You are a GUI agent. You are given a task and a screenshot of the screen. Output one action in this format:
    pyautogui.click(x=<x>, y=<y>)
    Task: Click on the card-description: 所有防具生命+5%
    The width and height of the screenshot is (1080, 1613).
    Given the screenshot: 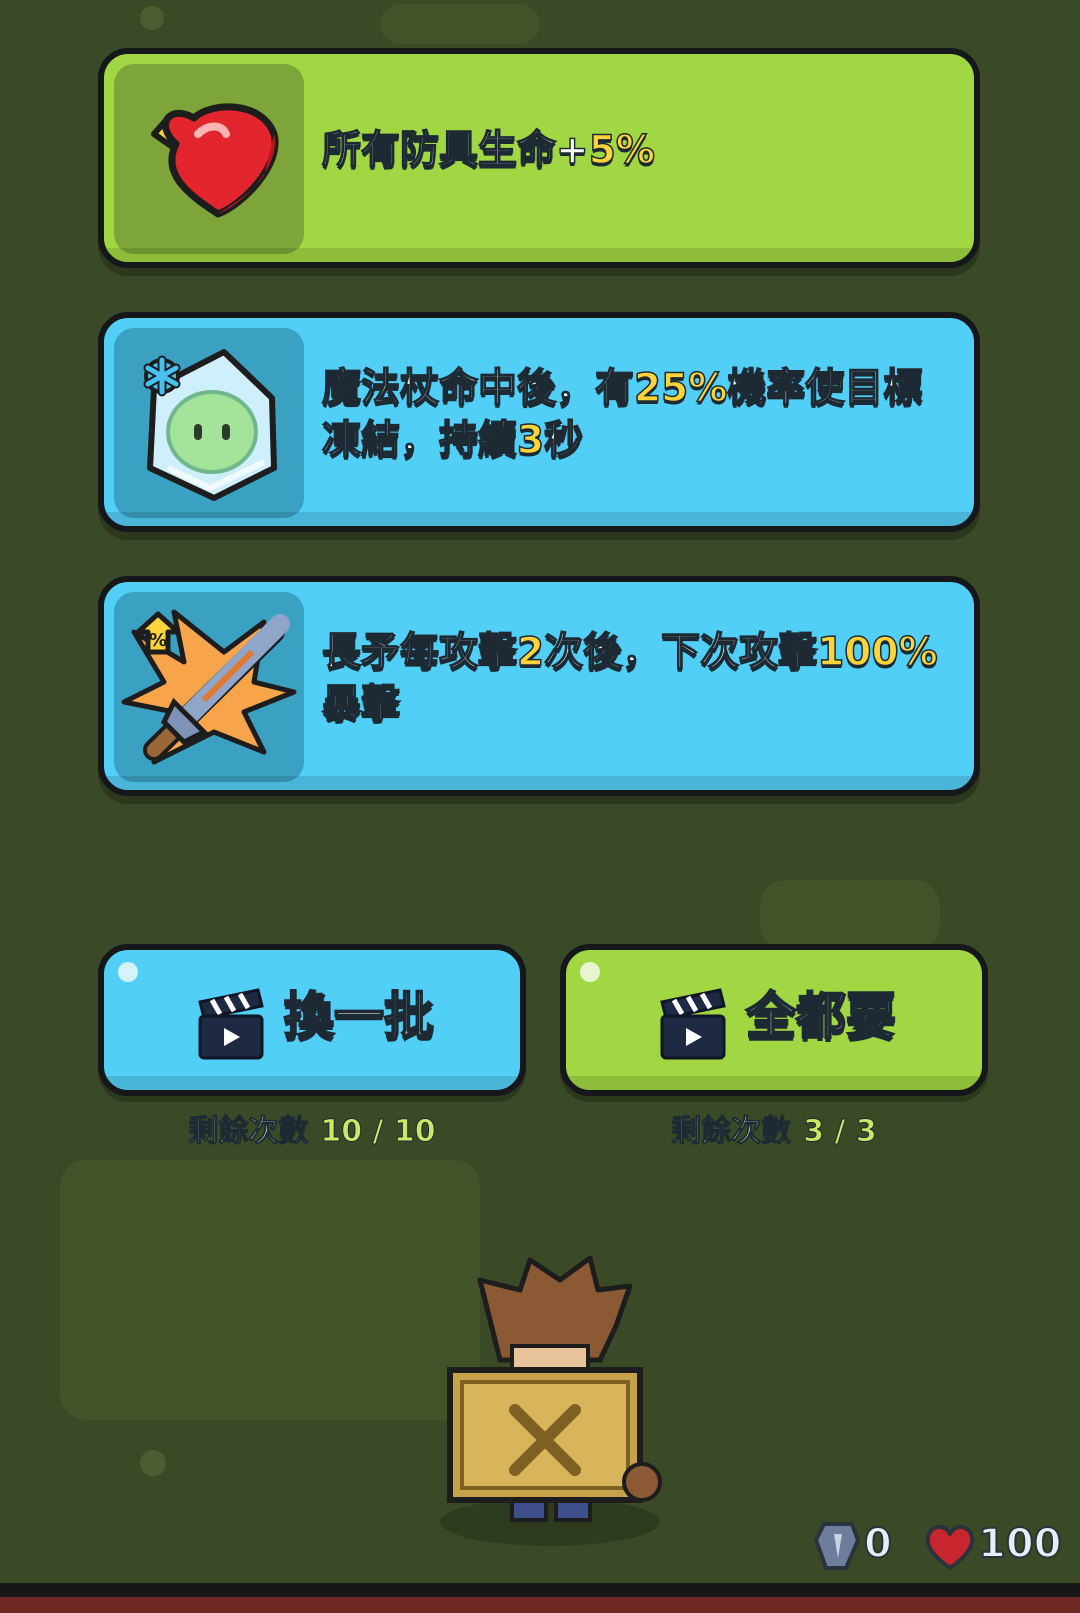 What is the action you would take?
    pyautogui.click(x=637, y=151)
    